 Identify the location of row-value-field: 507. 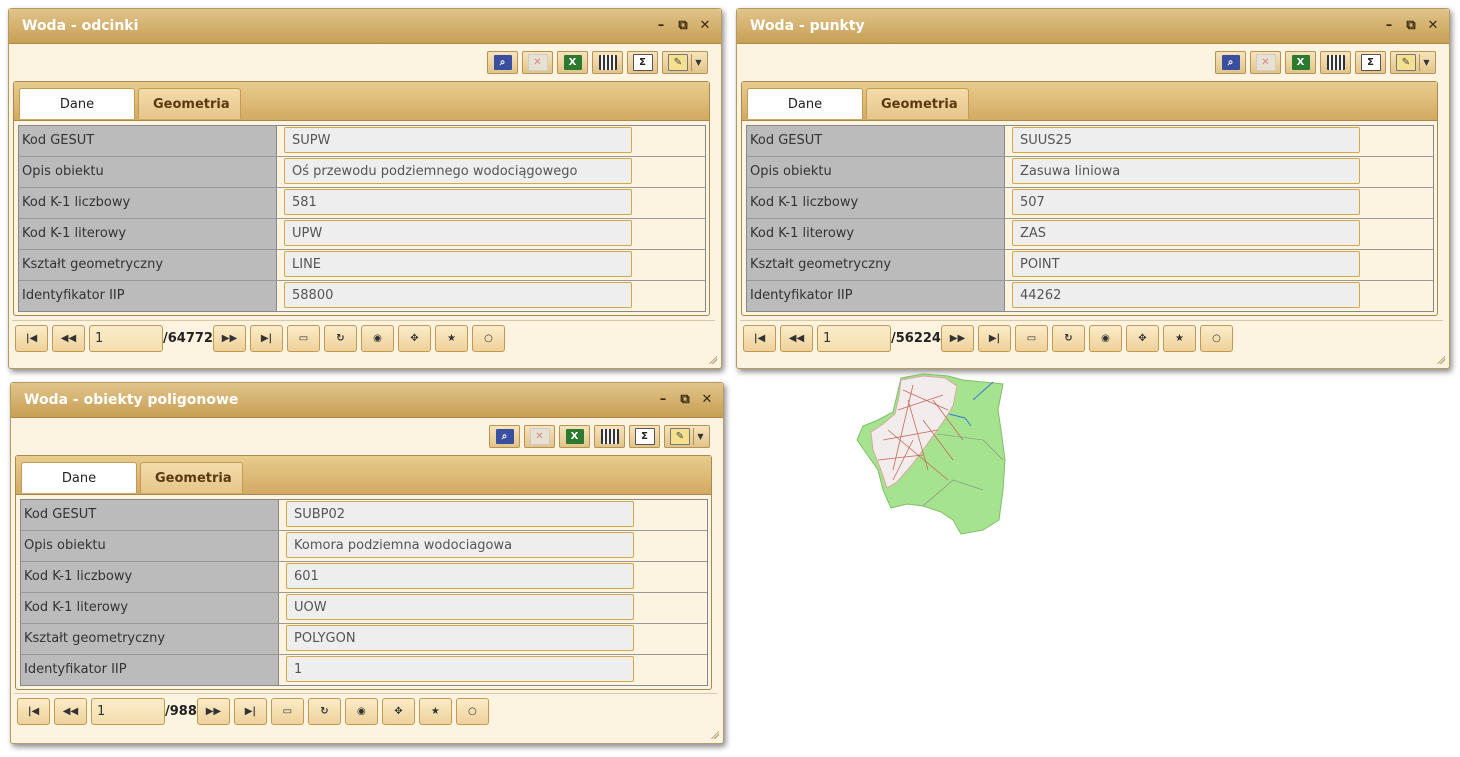
(1186, 202).